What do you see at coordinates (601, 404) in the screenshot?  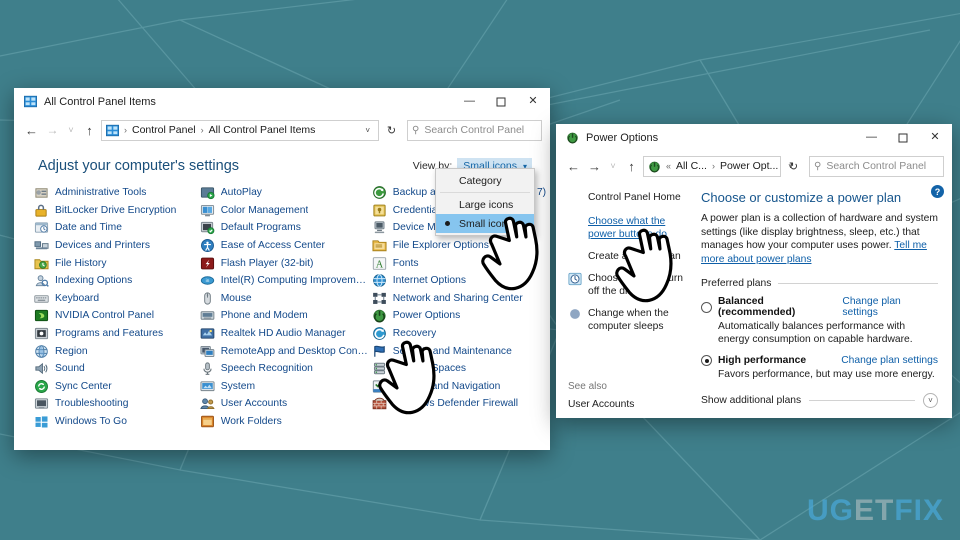 I see `see-also-link-user-accounts: User Accounts` at bounding box center [601, 404].